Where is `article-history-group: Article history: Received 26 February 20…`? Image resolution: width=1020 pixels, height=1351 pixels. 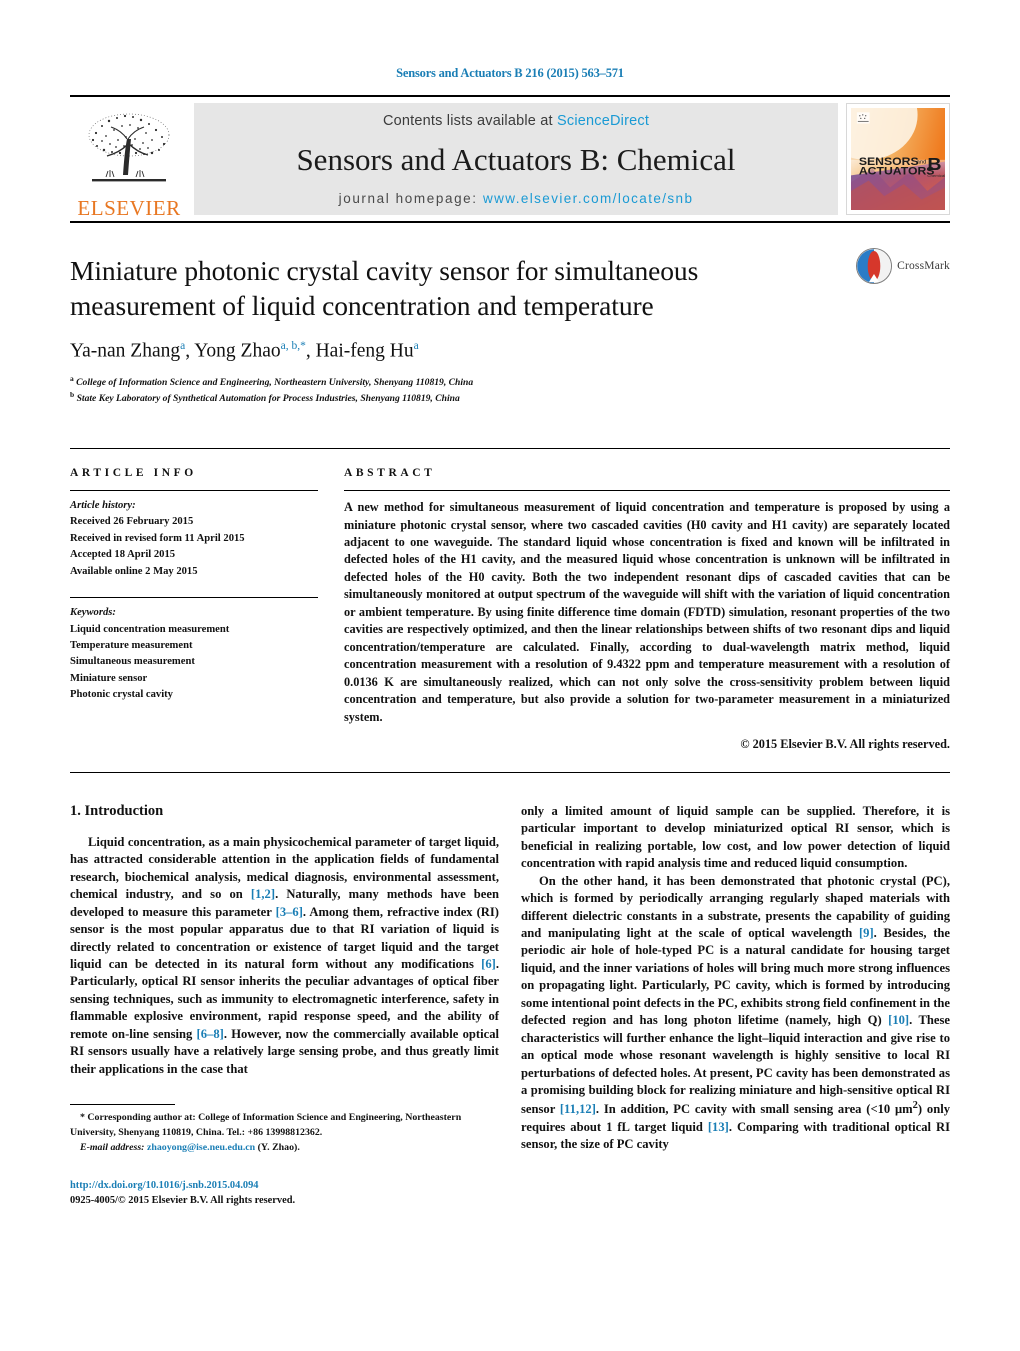 article-history-group: Article history: Received 26 February 20… is located at coordinates (194, 535).